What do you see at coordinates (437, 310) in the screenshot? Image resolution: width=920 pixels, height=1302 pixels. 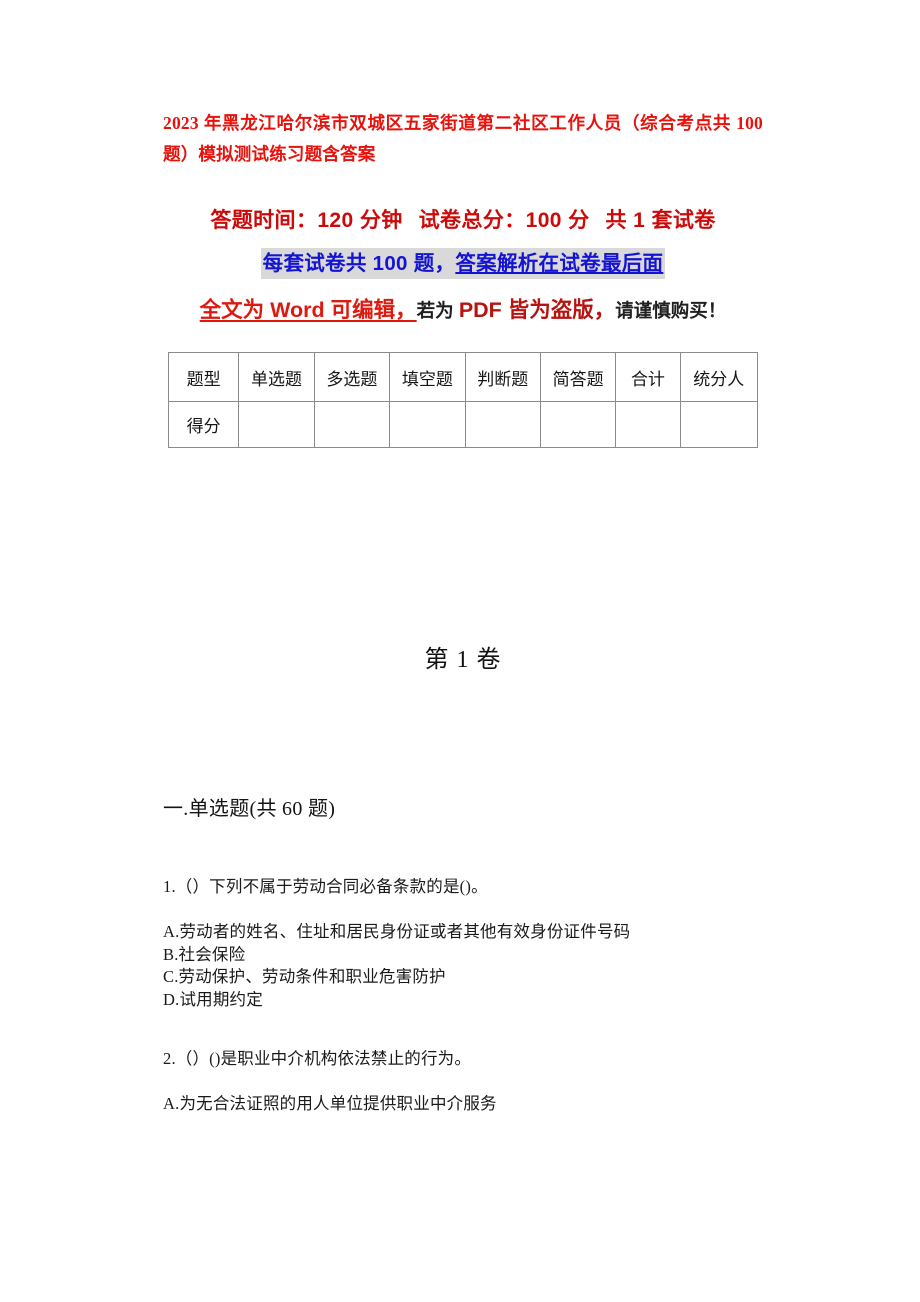 I see `piracy-notice-if: 若为` at bounding box center [437, 310].